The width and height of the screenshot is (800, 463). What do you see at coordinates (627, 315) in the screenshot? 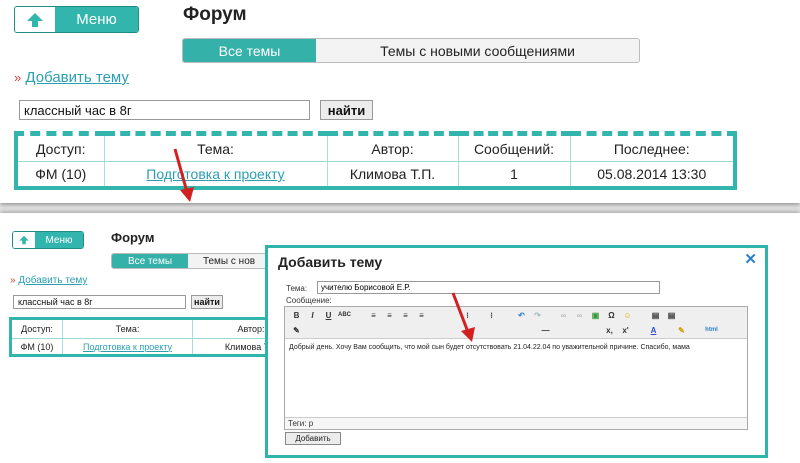
I see `smiley-icon: ☺` at bounding box center [627, 315].